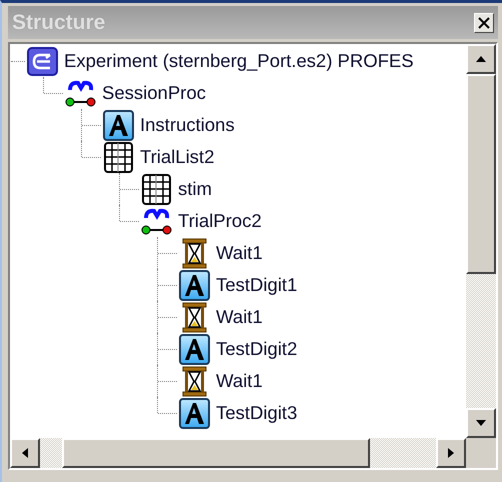  I want to click on up-arrow-icon, so click(481, 59).